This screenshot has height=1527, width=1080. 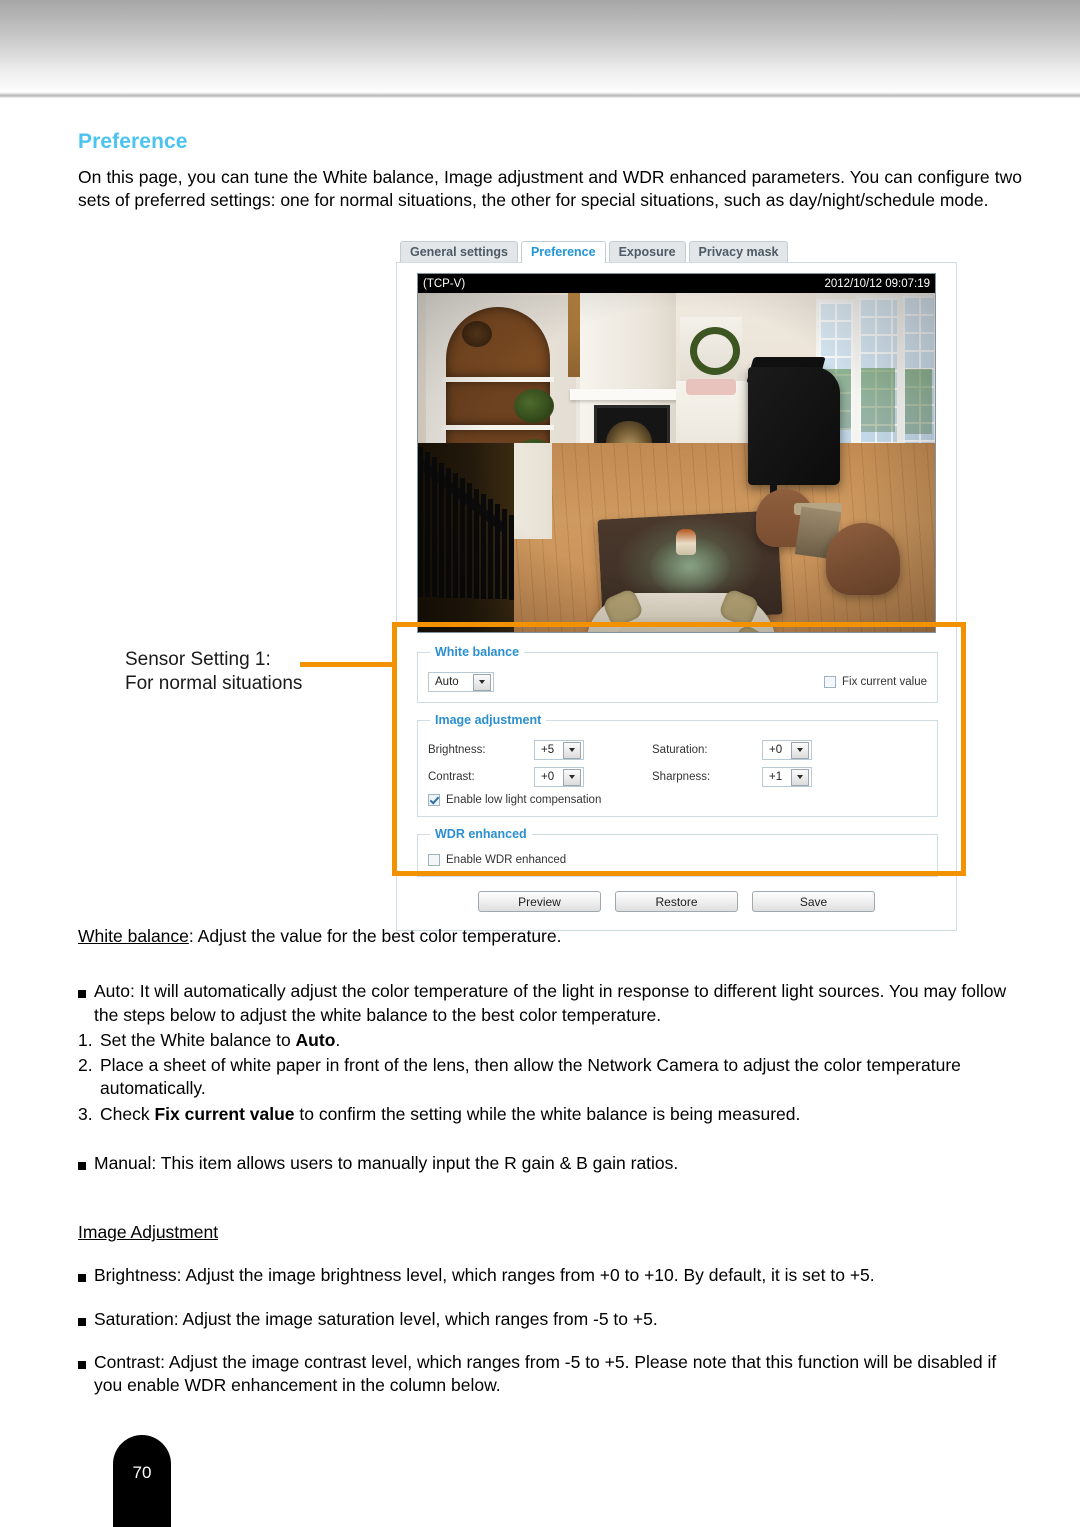 I want to click on fix-current-value-checkbox, so click(x=829, y=682).